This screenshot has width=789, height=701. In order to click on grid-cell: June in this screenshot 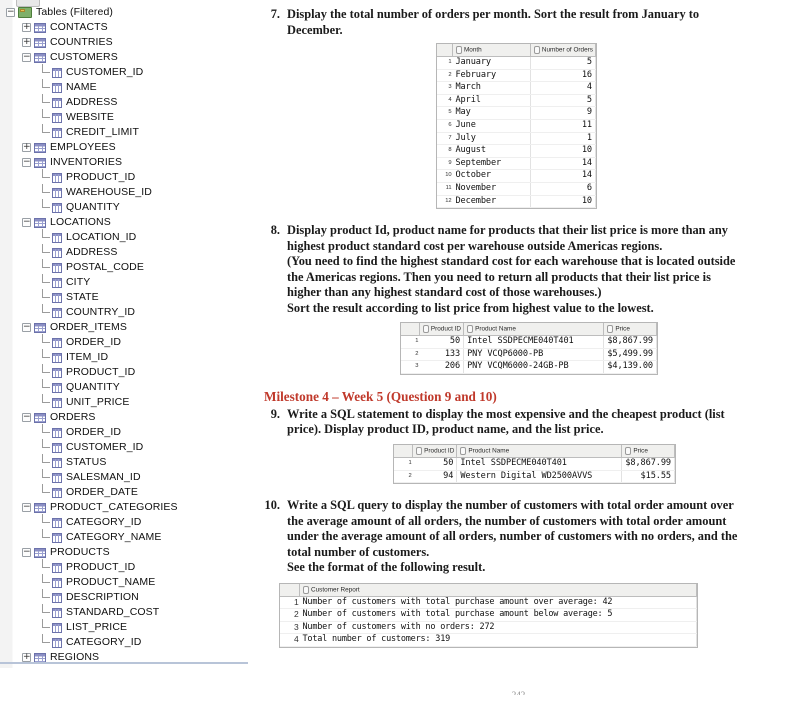, I will do `click(491, 126)`.